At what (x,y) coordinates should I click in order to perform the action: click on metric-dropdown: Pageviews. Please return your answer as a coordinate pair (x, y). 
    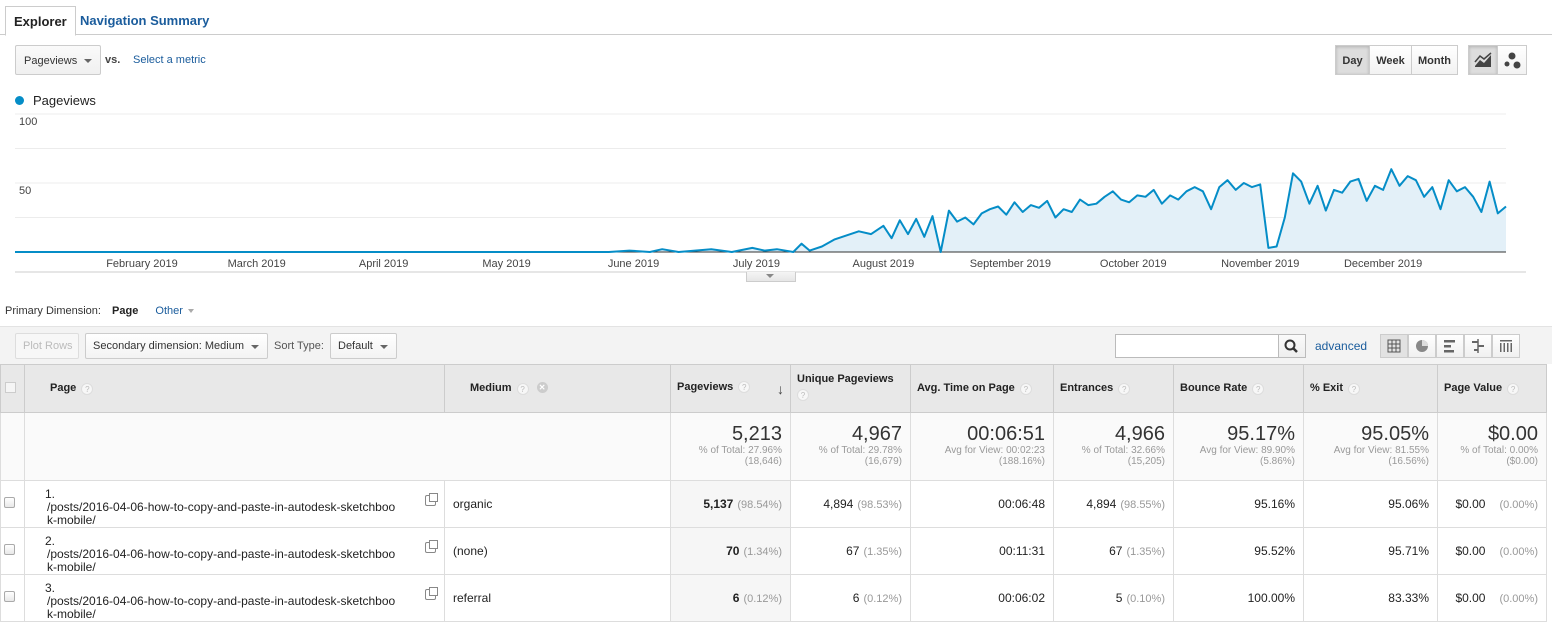
    Looking at the image, I should click on (58, 60).